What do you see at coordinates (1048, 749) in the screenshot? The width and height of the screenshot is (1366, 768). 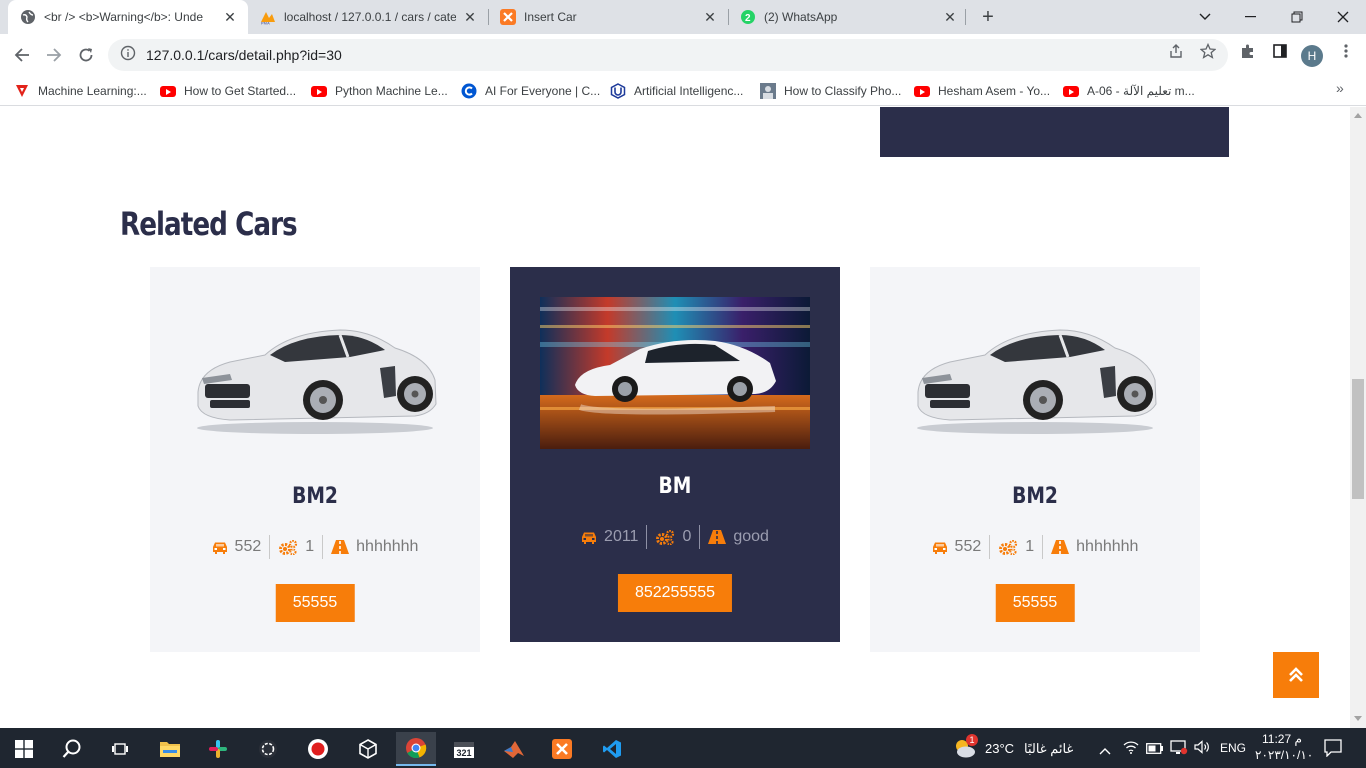 I see `weather-description: غائم غالبًا` at bounding box center [1048, 749].